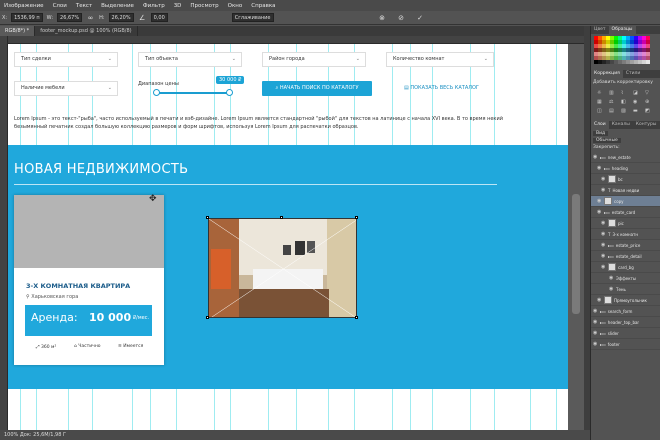 The width and height of the screenshot is (660, 440). What do you see at coordinates (66, 88) in the screenshot?
I see `furniture-select: Наличие мебели ⌄` at bounding box center [66, 88].